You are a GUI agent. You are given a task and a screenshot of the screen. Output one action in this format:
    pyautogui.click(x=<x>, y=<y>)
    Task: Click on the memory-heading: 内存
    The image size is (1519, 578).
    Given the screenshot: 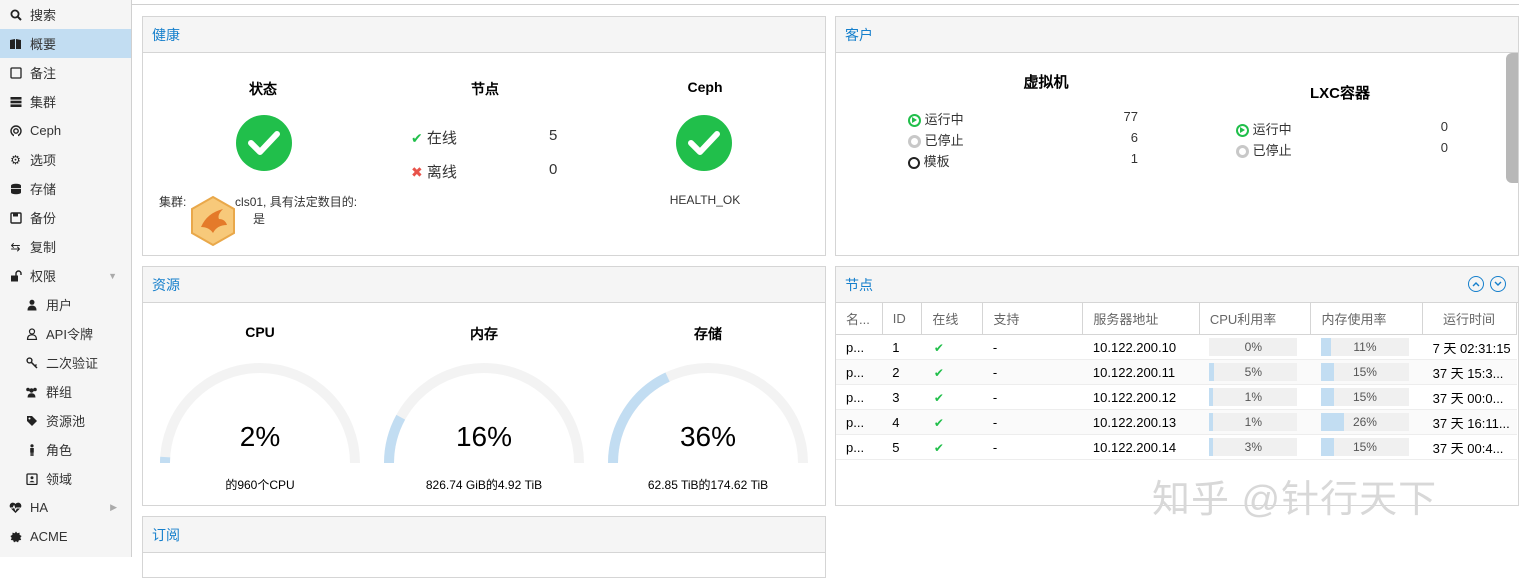 What is the action you would take?
    pyautogui.click(x=484, y=334)
    